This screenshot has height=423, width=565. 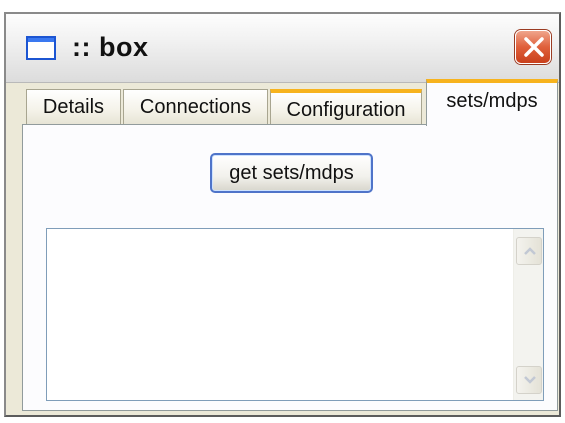 I want to click on scroll-down-arrow-icon, so click(x=530, y=380).